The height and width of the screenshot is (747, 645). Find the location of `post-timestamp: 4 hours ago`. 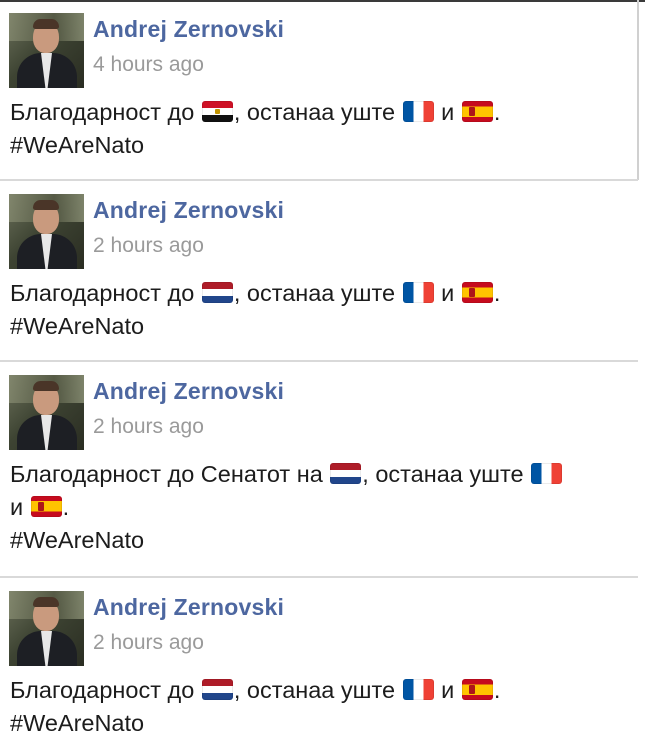

post-timestamp: 4 hours ago is located at coordinates (148, 65).